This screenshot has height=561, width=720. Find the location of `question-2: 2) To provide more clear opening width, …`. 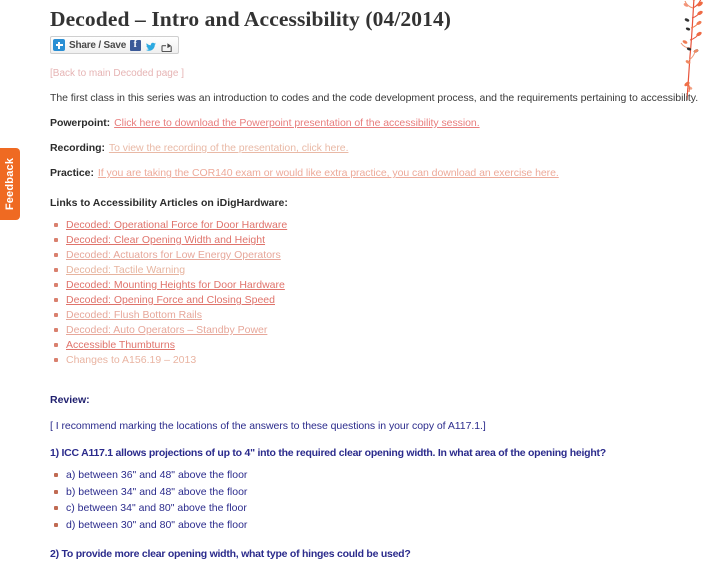

question-2: 2) To provide more clear opening width, … is located at coordinates (230, 554).